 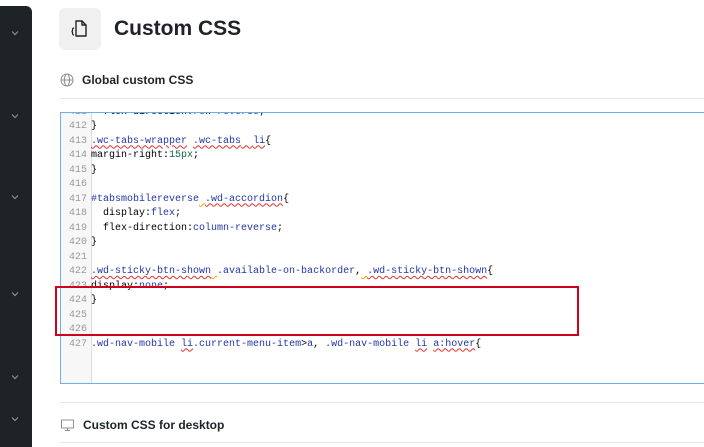 I want to click on line-number: 419, so click(x=77, y=228).